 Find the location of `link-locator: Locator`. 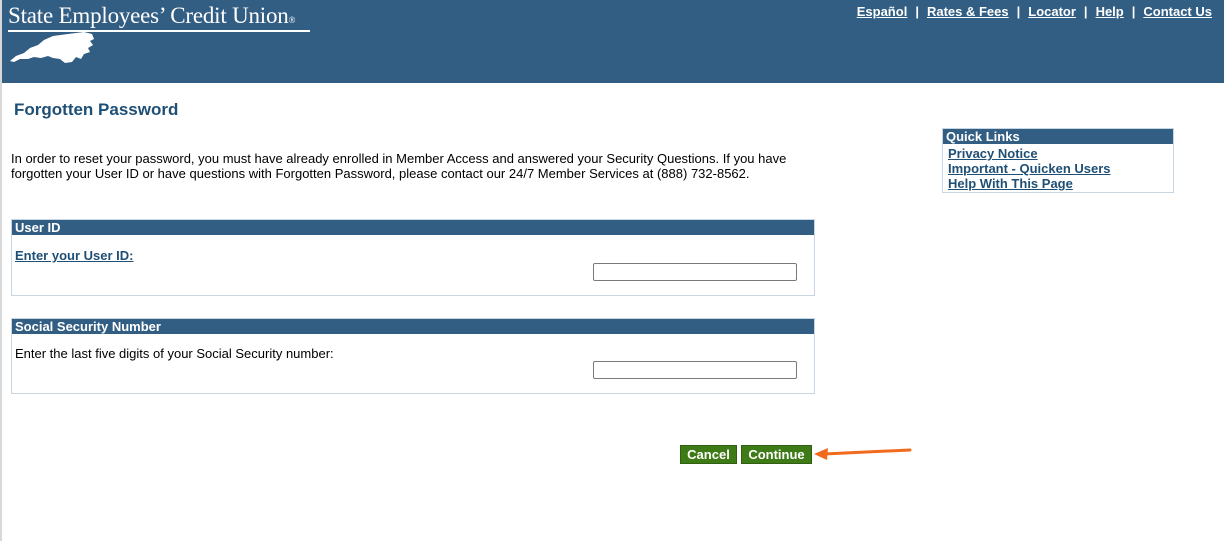

link-locator: Locator is located at coordinates (1052, 11).